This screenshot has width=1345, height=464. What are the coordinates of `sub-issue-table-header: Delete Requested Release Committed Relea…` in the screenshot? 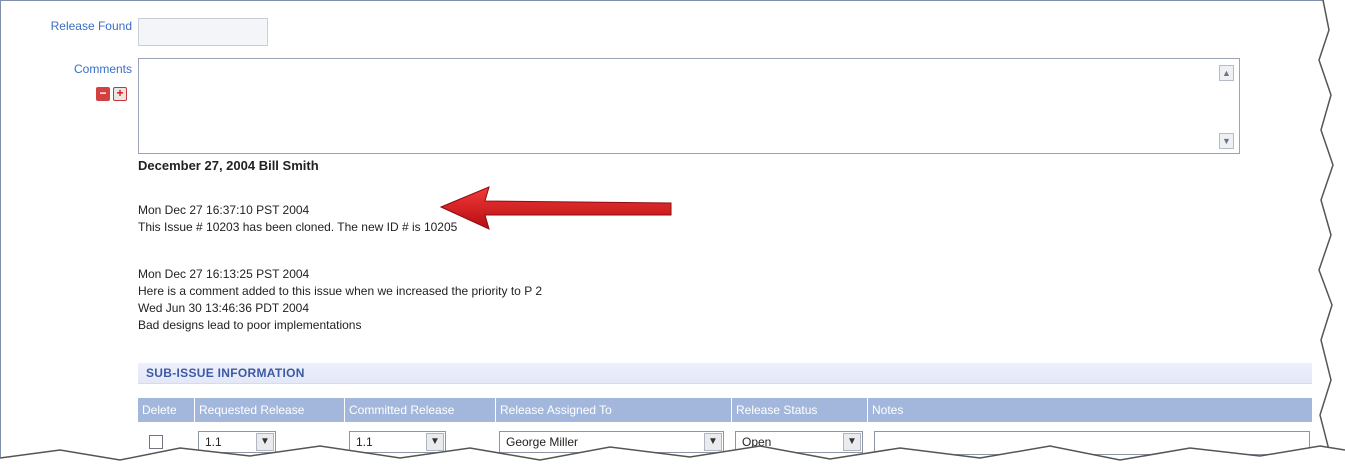 It's located at (725, 410).